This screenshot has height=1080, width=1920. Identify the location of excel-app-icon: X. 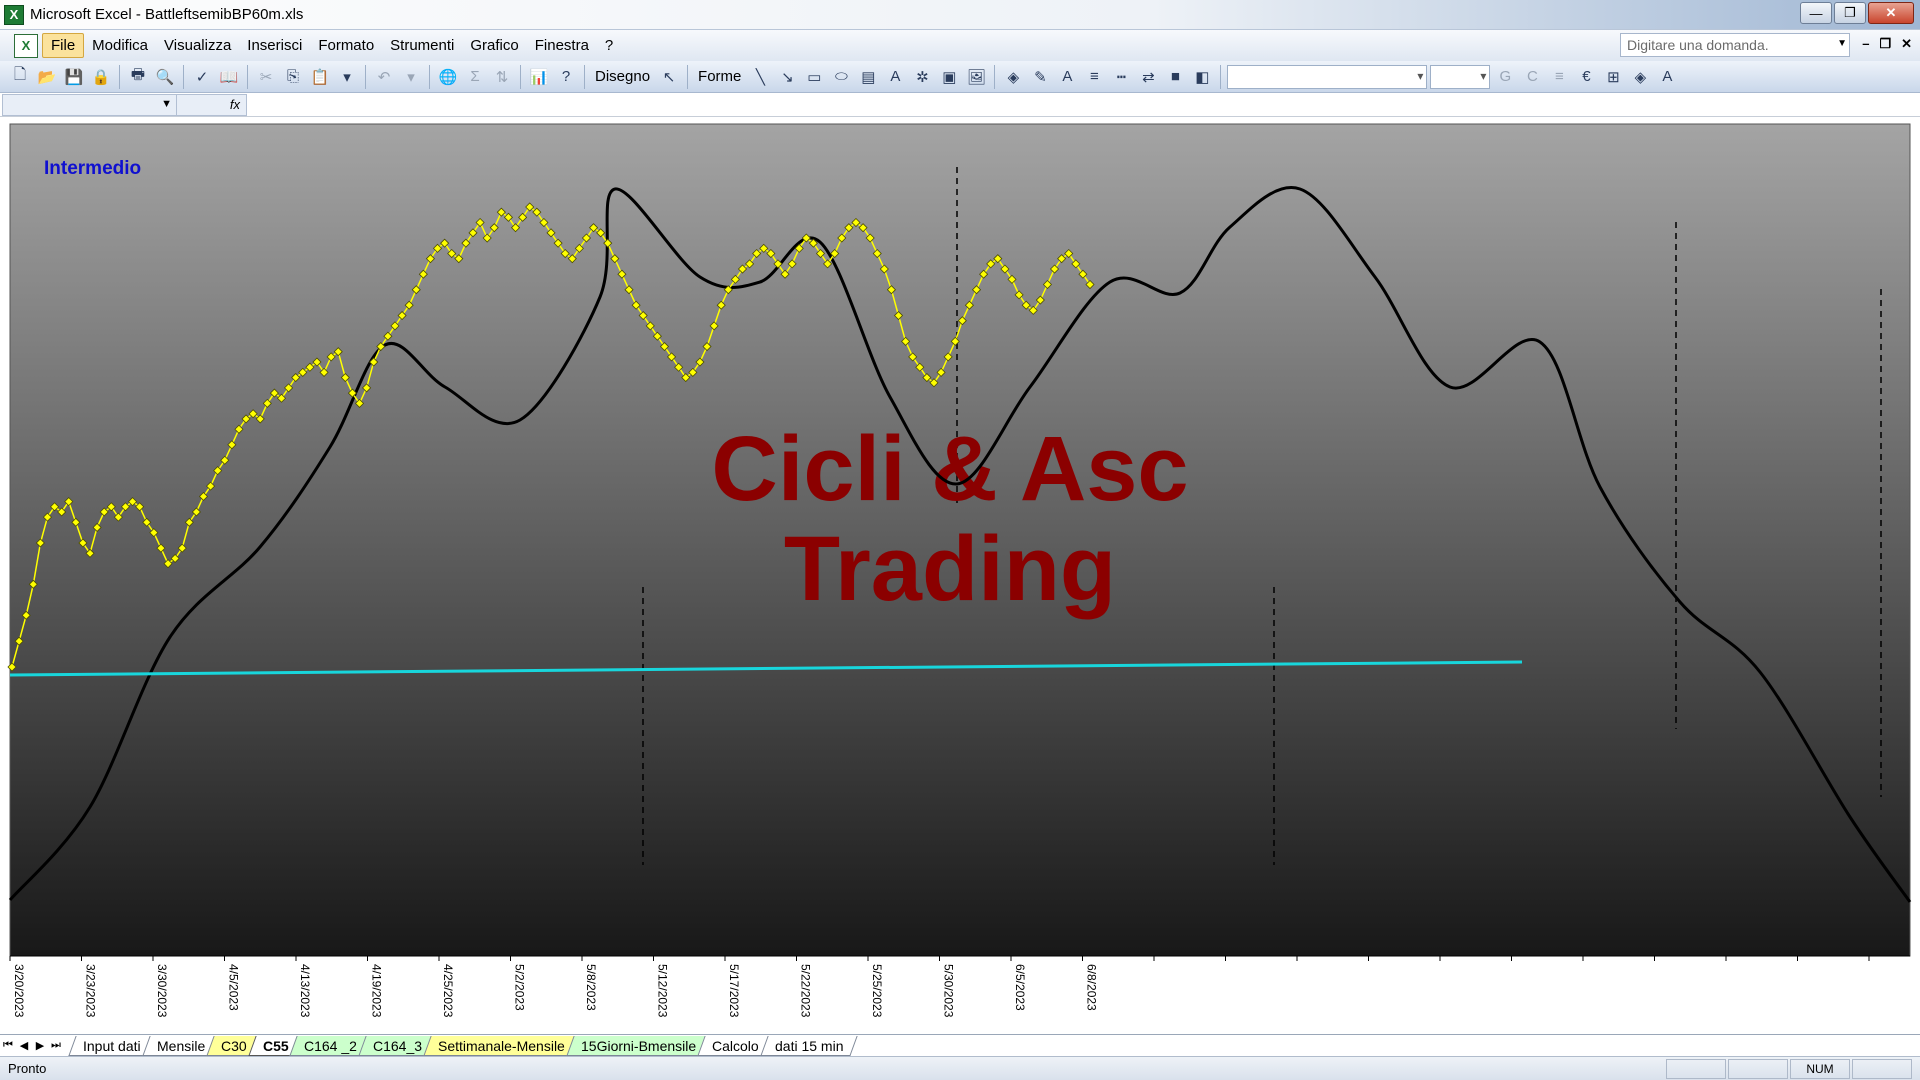
(14, 14).